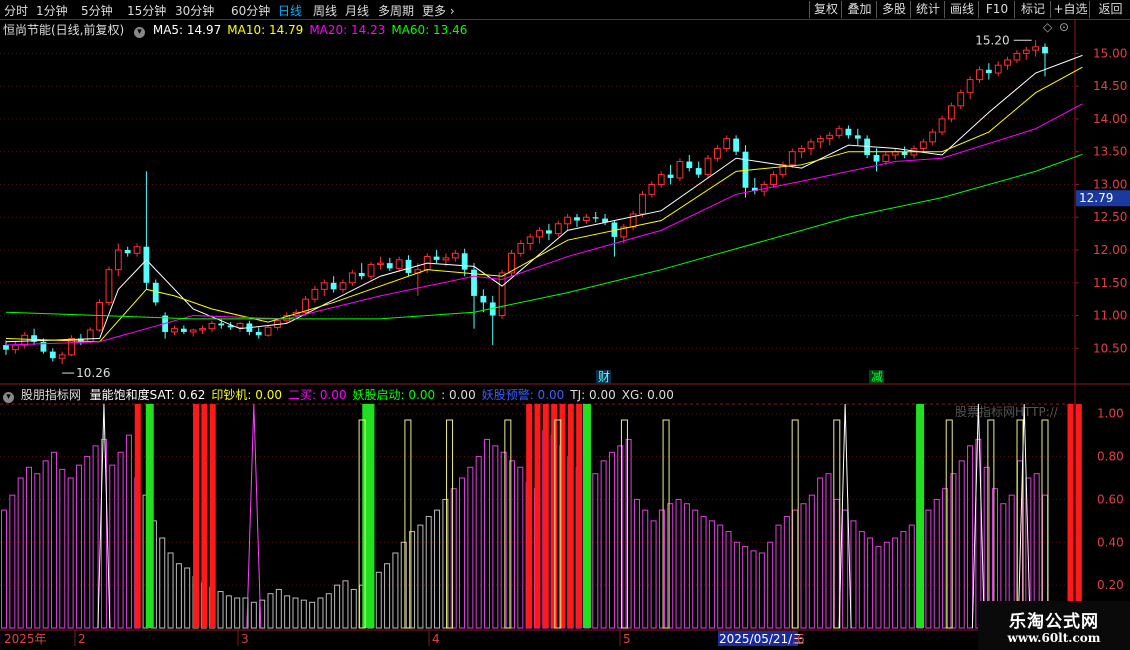  I want to click on indicator-legend-item: 妖股预警: 0.00, so click(523, 395).